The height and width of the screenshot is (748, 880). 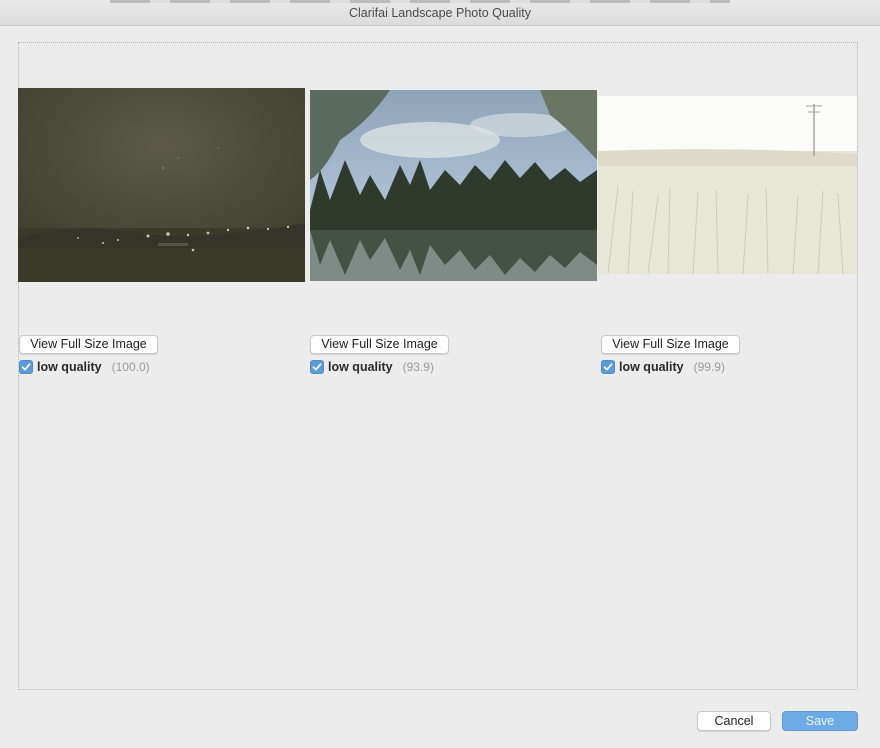 I want to click on quality-row-2: low quality (93.9), so click(x=372, y=367).